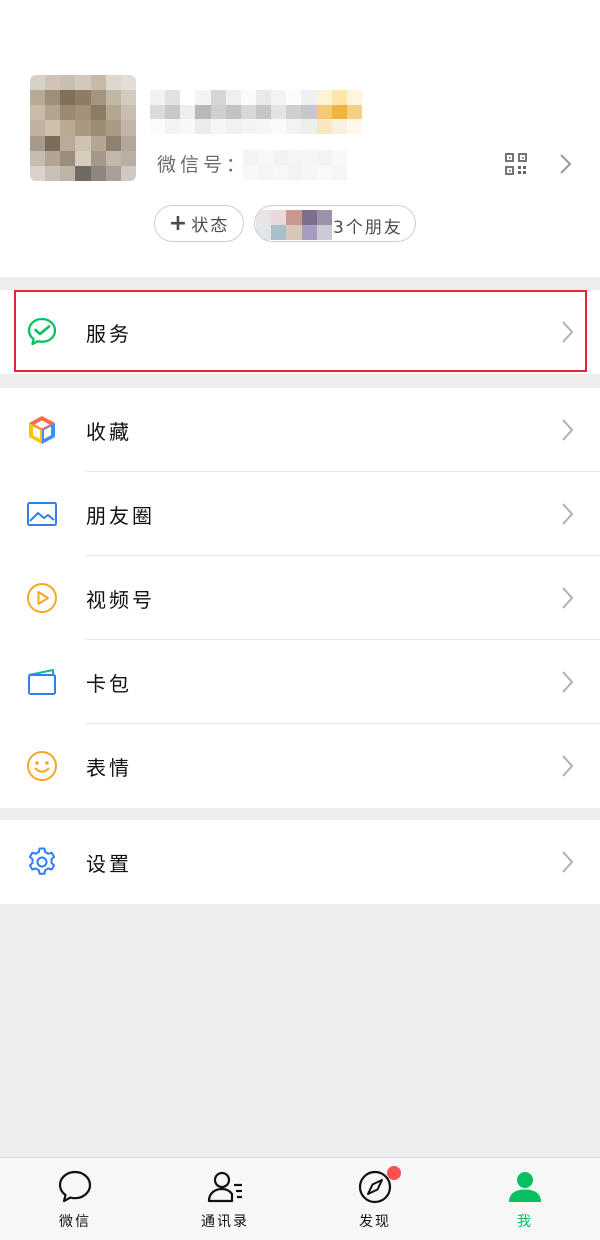 The image size is (600, 1240). Describe the element at coordinates (75, 1186) in the screenshot. I see `chat-bubble-icon` at that location.